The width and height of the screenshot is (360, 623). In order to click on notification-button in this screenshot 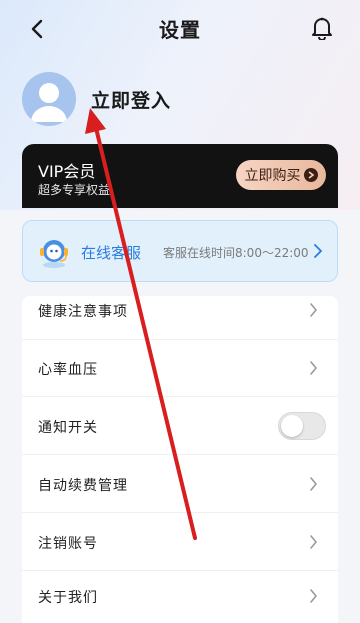, I will do `click(322, 28)`.